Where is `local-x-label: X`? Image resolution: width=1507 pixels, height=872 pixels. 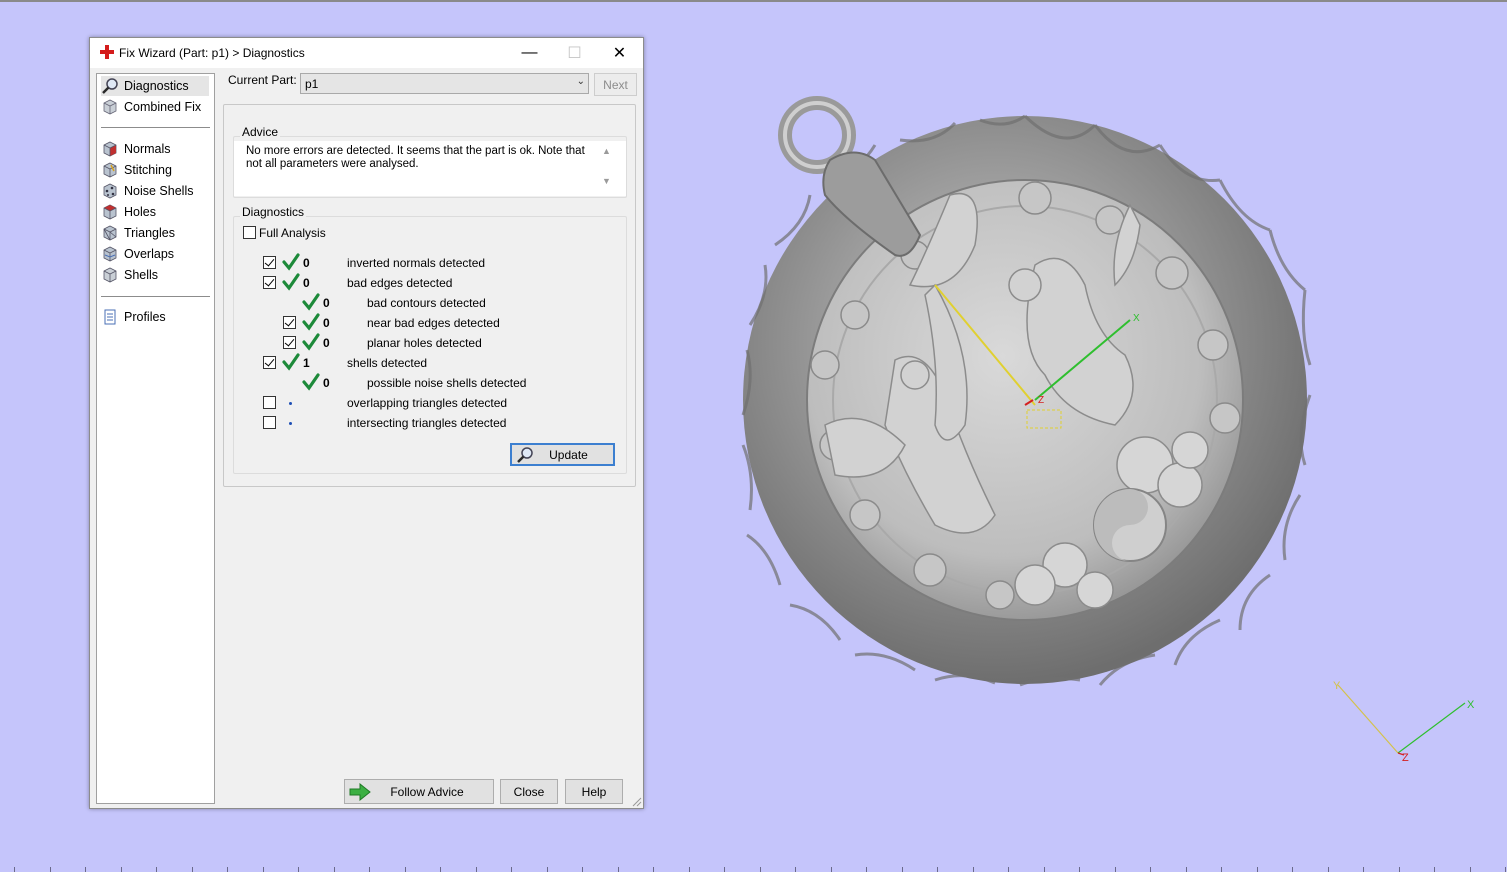 local-x-label: X is located at coordinates (1136, 318).